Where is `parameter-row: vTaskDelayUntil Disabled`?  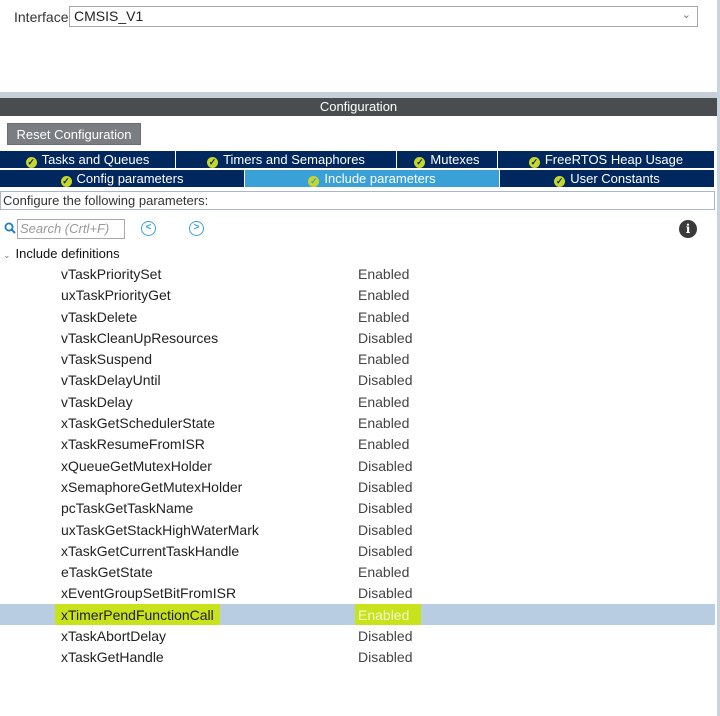 parameter-row: vTaskDelayUntil Disabled is located at coordinates (357, 379).